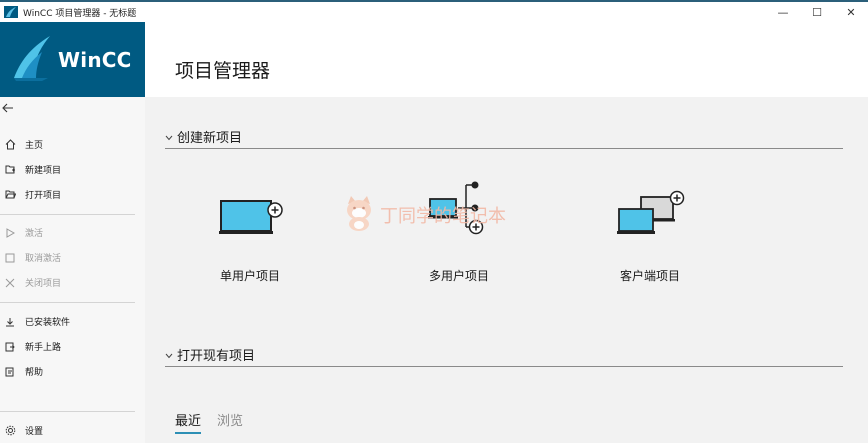 This screenshot has height=443, width=868. I want to click on sidebar-item-settings: 设置, so click(72, 430).